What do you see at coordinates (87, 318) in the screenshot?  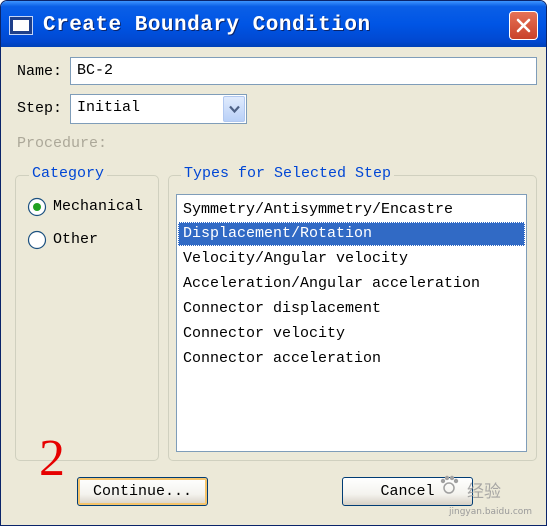 I see `category-group` at bounding box center [87, 318].